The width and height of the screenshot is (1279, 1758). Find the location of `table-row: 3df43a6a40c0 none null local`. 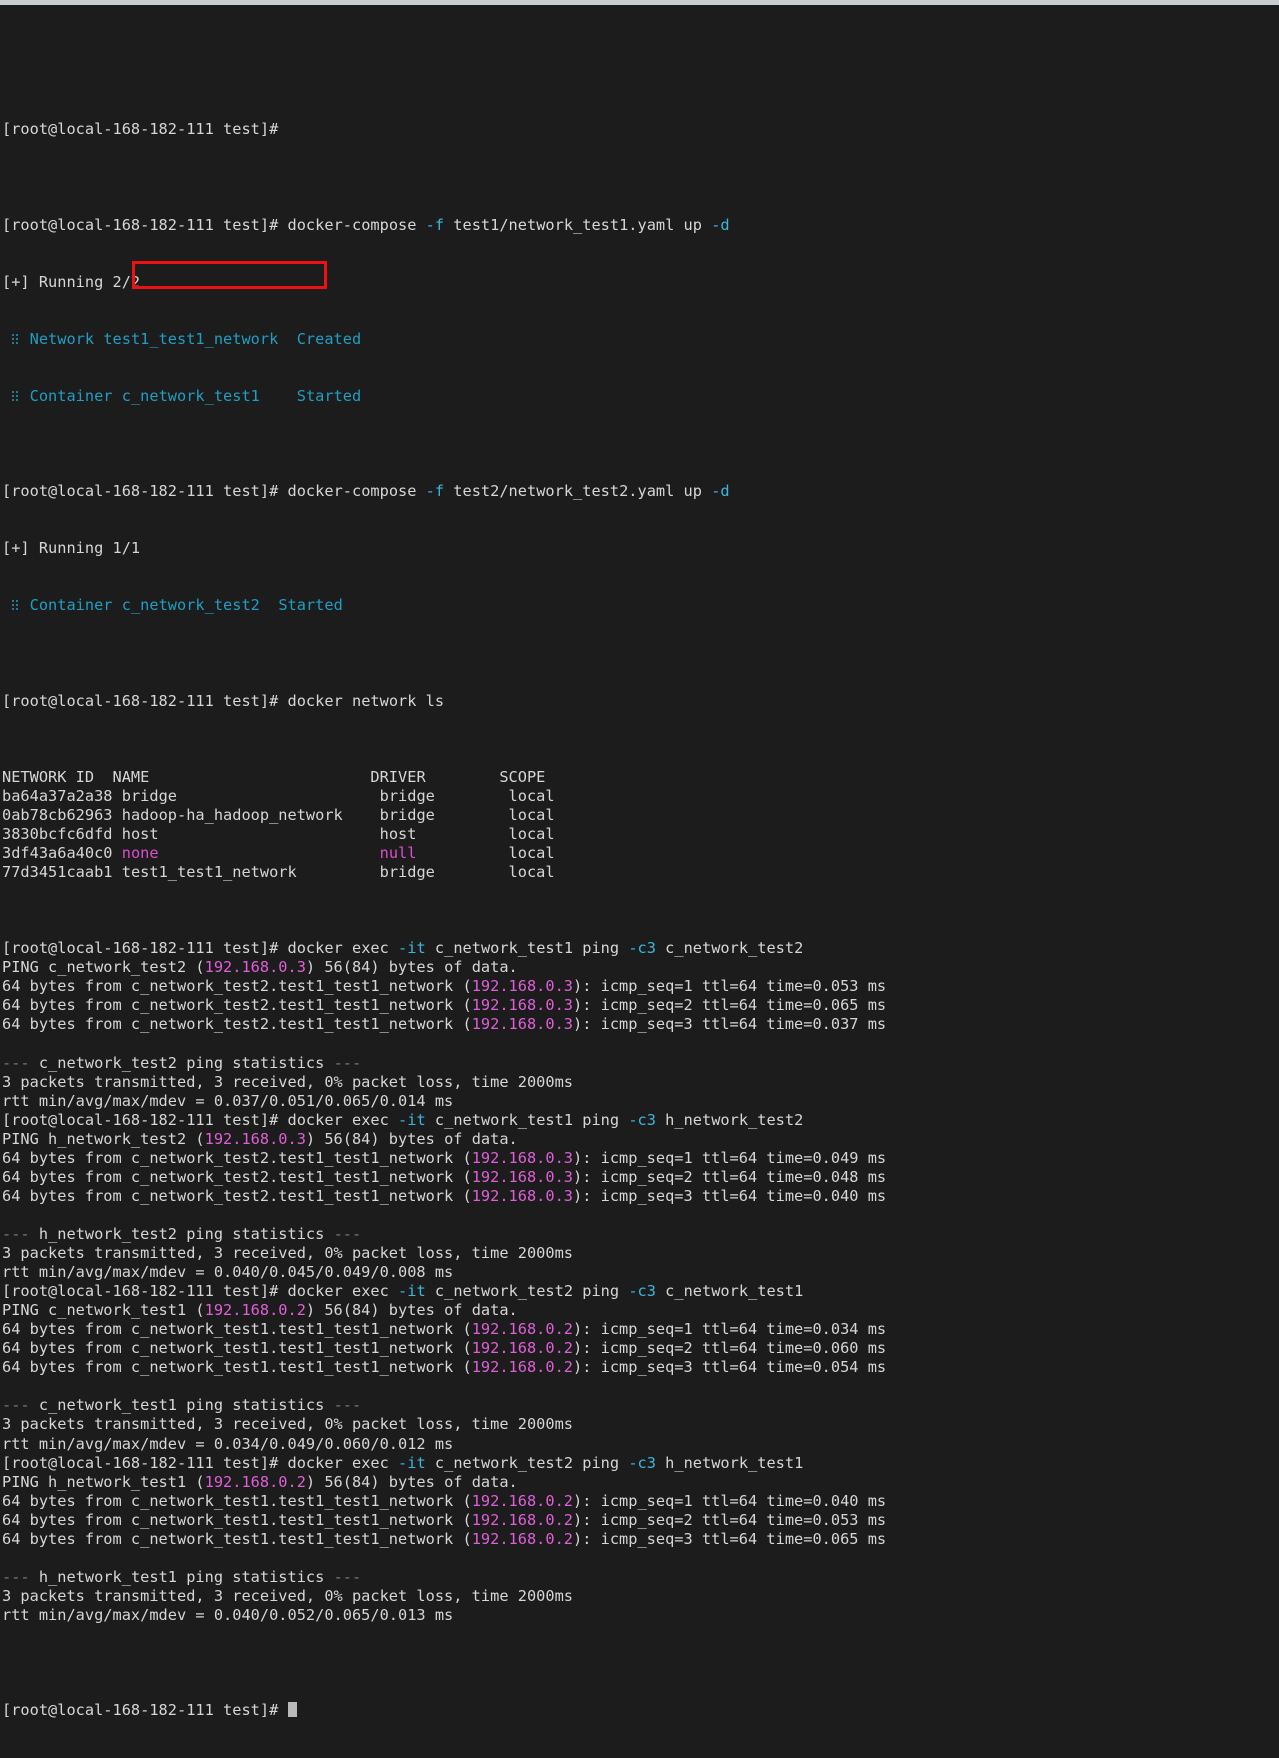

table-row: 3df43a6a40c0 none null local is located at coordinates (640, 853).